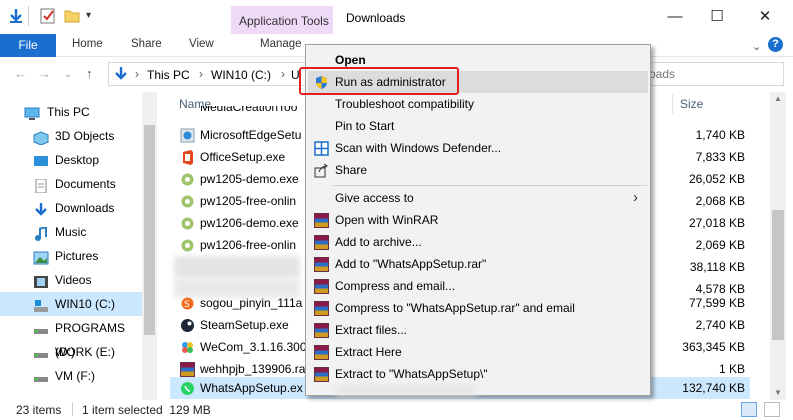 The image size is (793, 420). What do you see at coordinates (716, 223) in the screenshot?
I see `file-size: 27,018 KB` at bounding box center [716, 223].